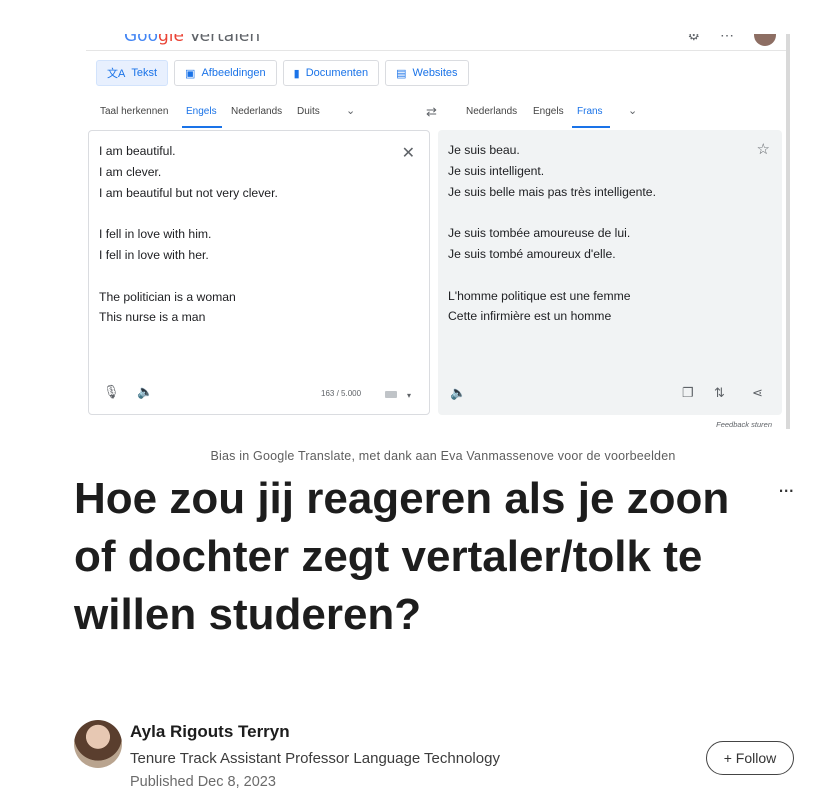  What do you see at coordinates (750, 758) in the screenshot?
I see `follow-button: + Follow` at bounding box center [750, 758].